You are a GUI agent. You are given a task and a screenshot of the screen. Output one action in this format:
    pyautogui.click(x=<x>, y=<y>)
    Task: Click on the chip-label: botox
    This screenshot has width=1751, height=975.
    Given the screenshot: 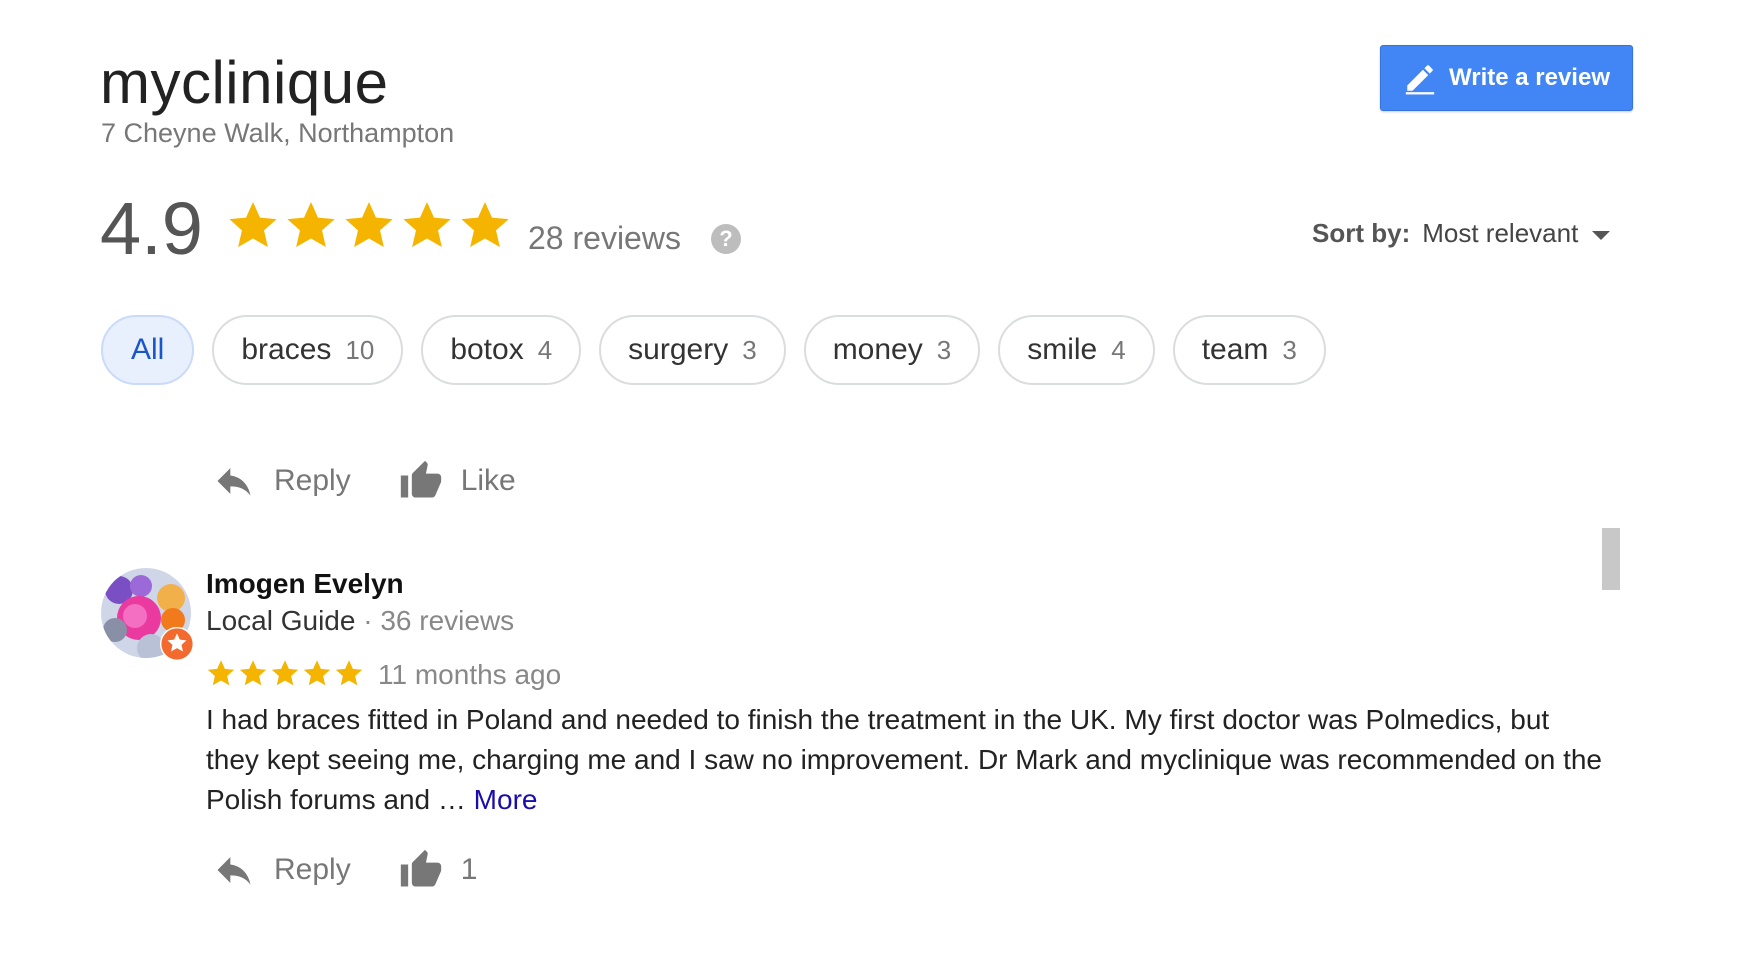 What is the action you would take?
    pyautogui.click(x=487, y=349)
    